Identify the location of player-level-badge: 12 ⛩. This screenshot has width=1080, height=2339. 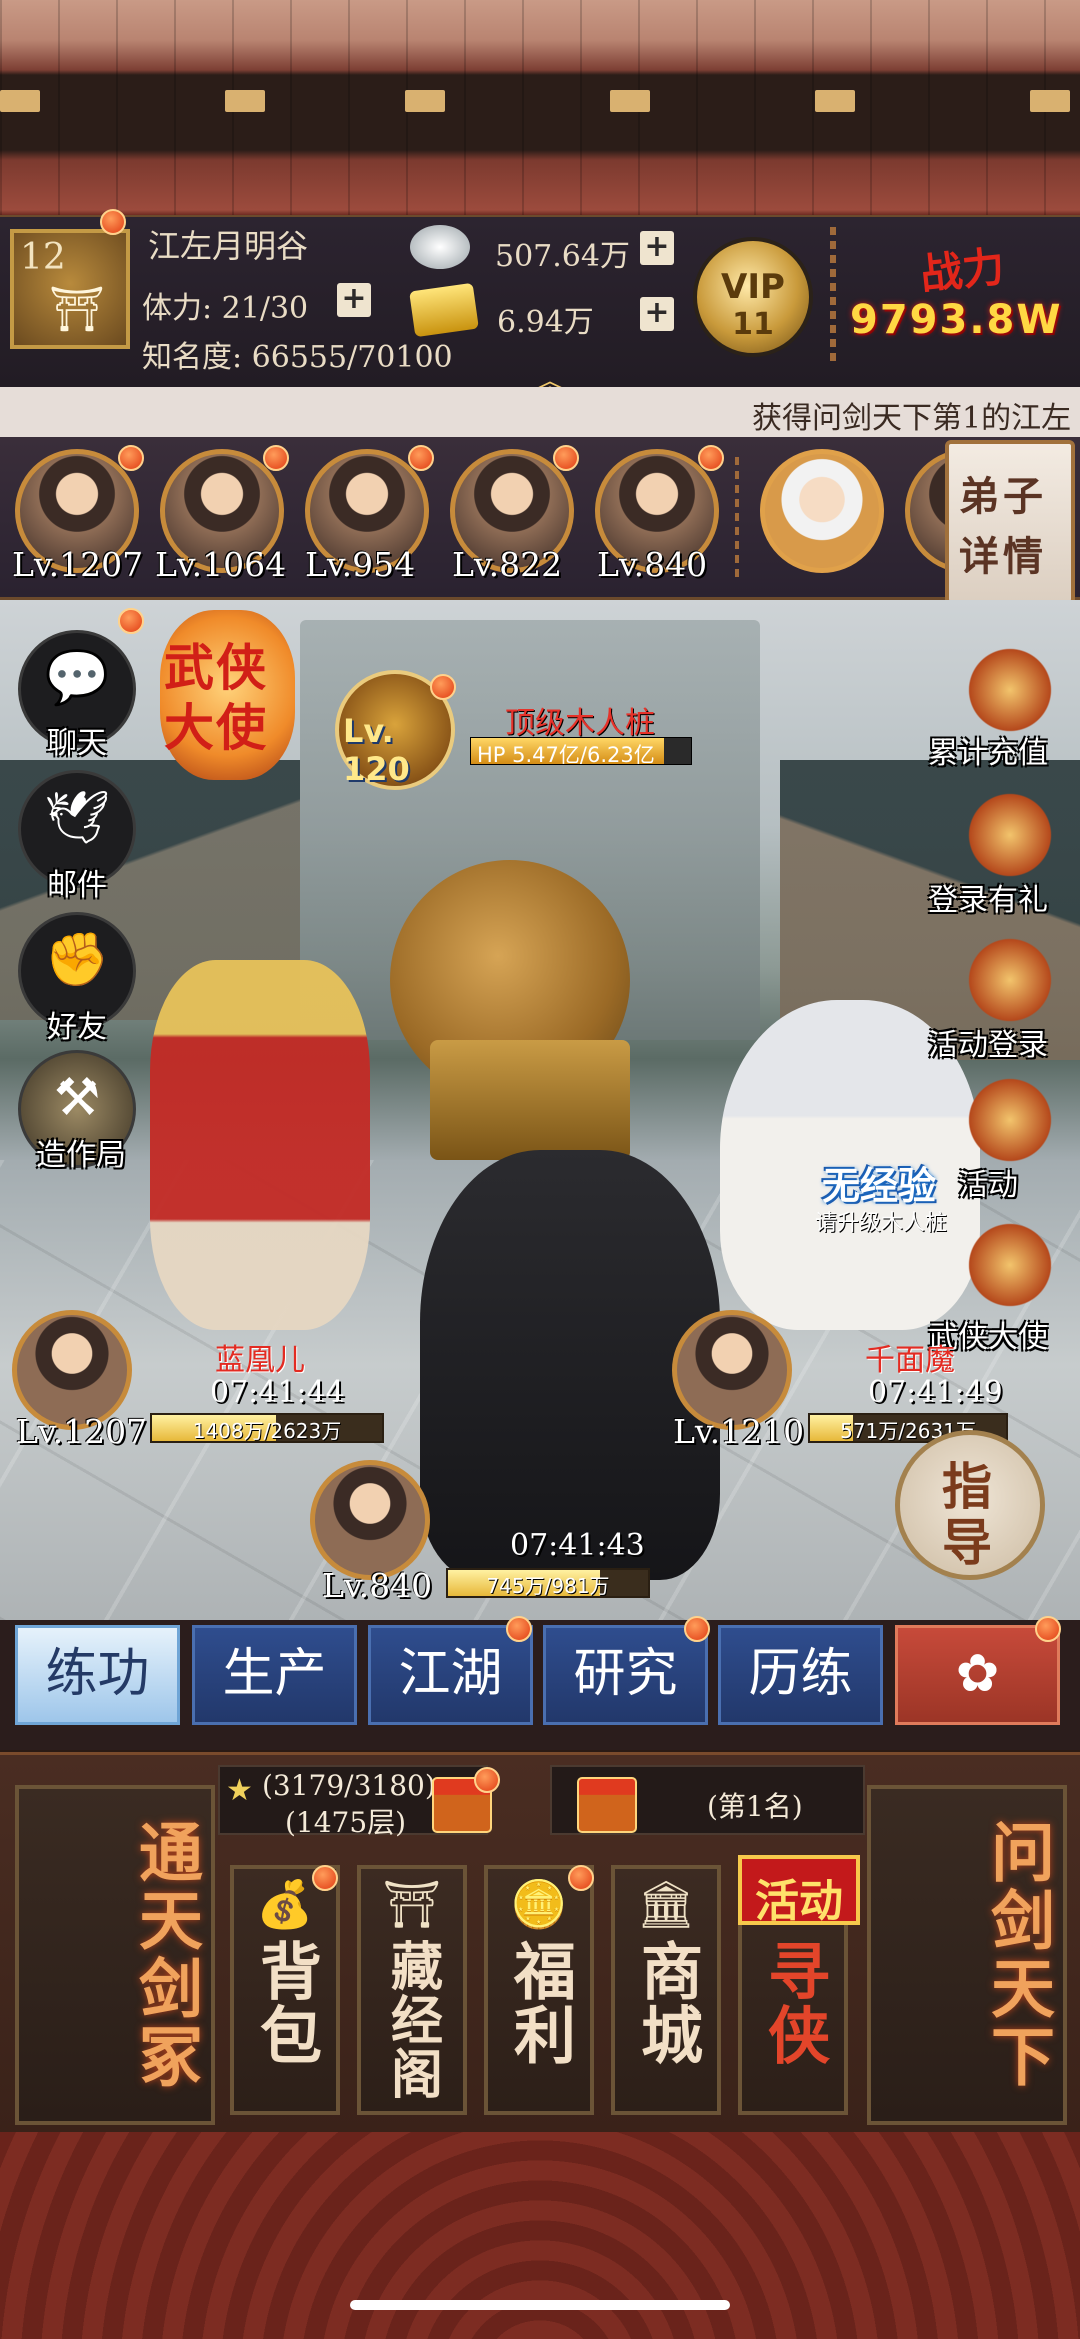
(70, 289).